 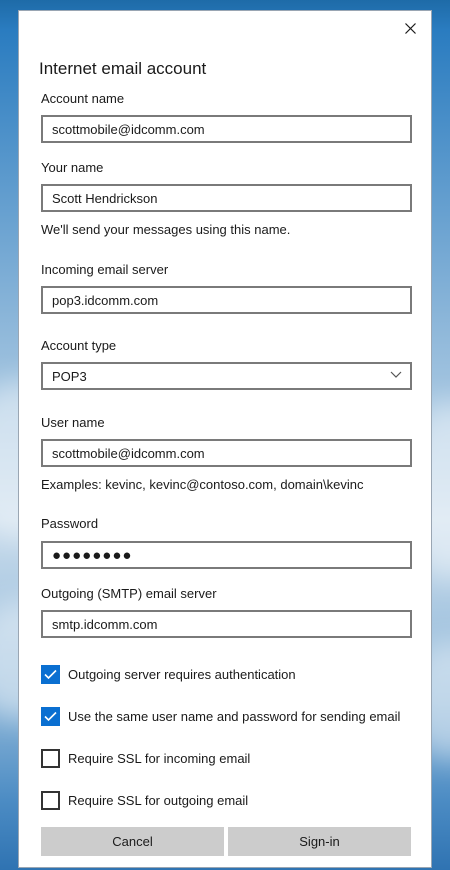 What do you see at coordinates (158, 800) in the screenshot?
I see `checkbox-label: Require SSL for outgoing email` at bounding box center [158, 800].